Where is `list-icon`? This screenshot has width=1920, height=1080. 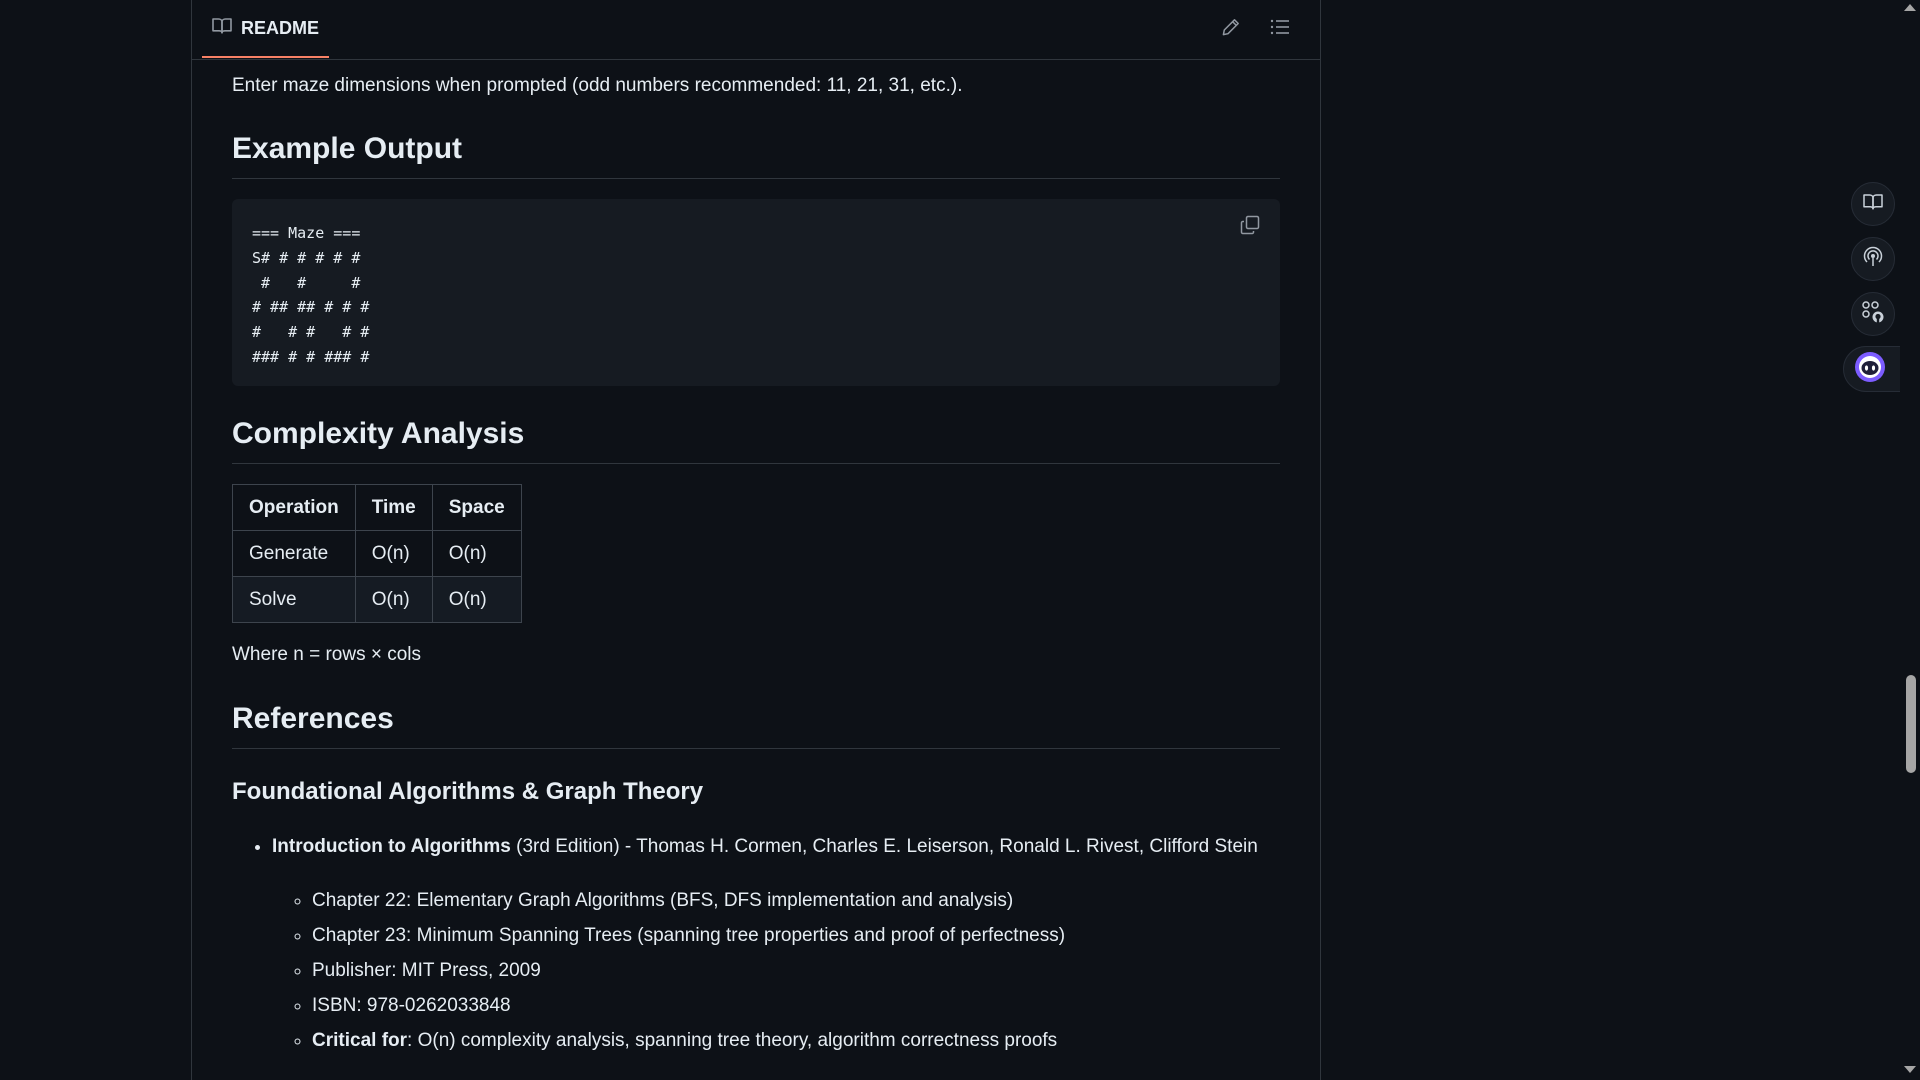 list-icon is located at coordinates (1280, 29).